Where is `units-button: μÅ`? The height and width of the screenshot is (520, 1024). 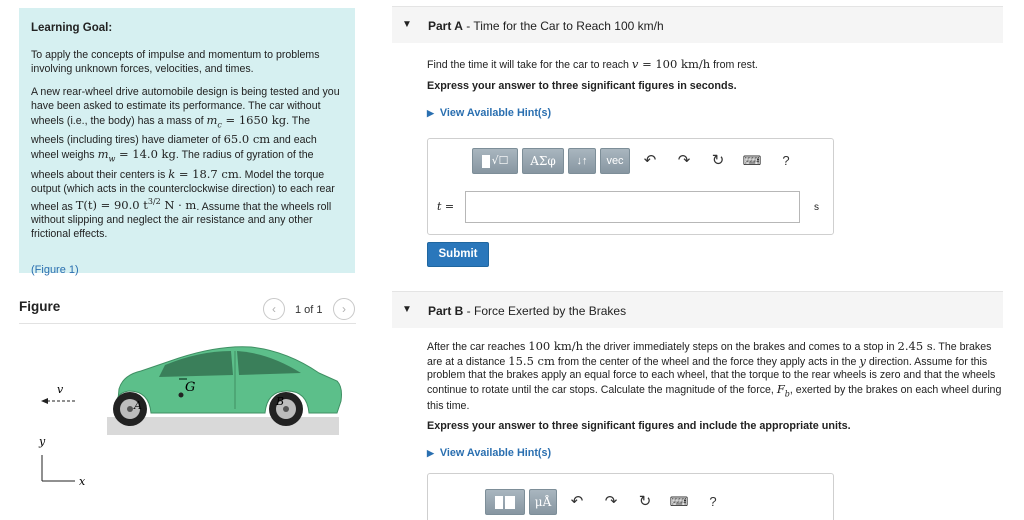
units-button: μÅ is located at coordinates (543, 502).